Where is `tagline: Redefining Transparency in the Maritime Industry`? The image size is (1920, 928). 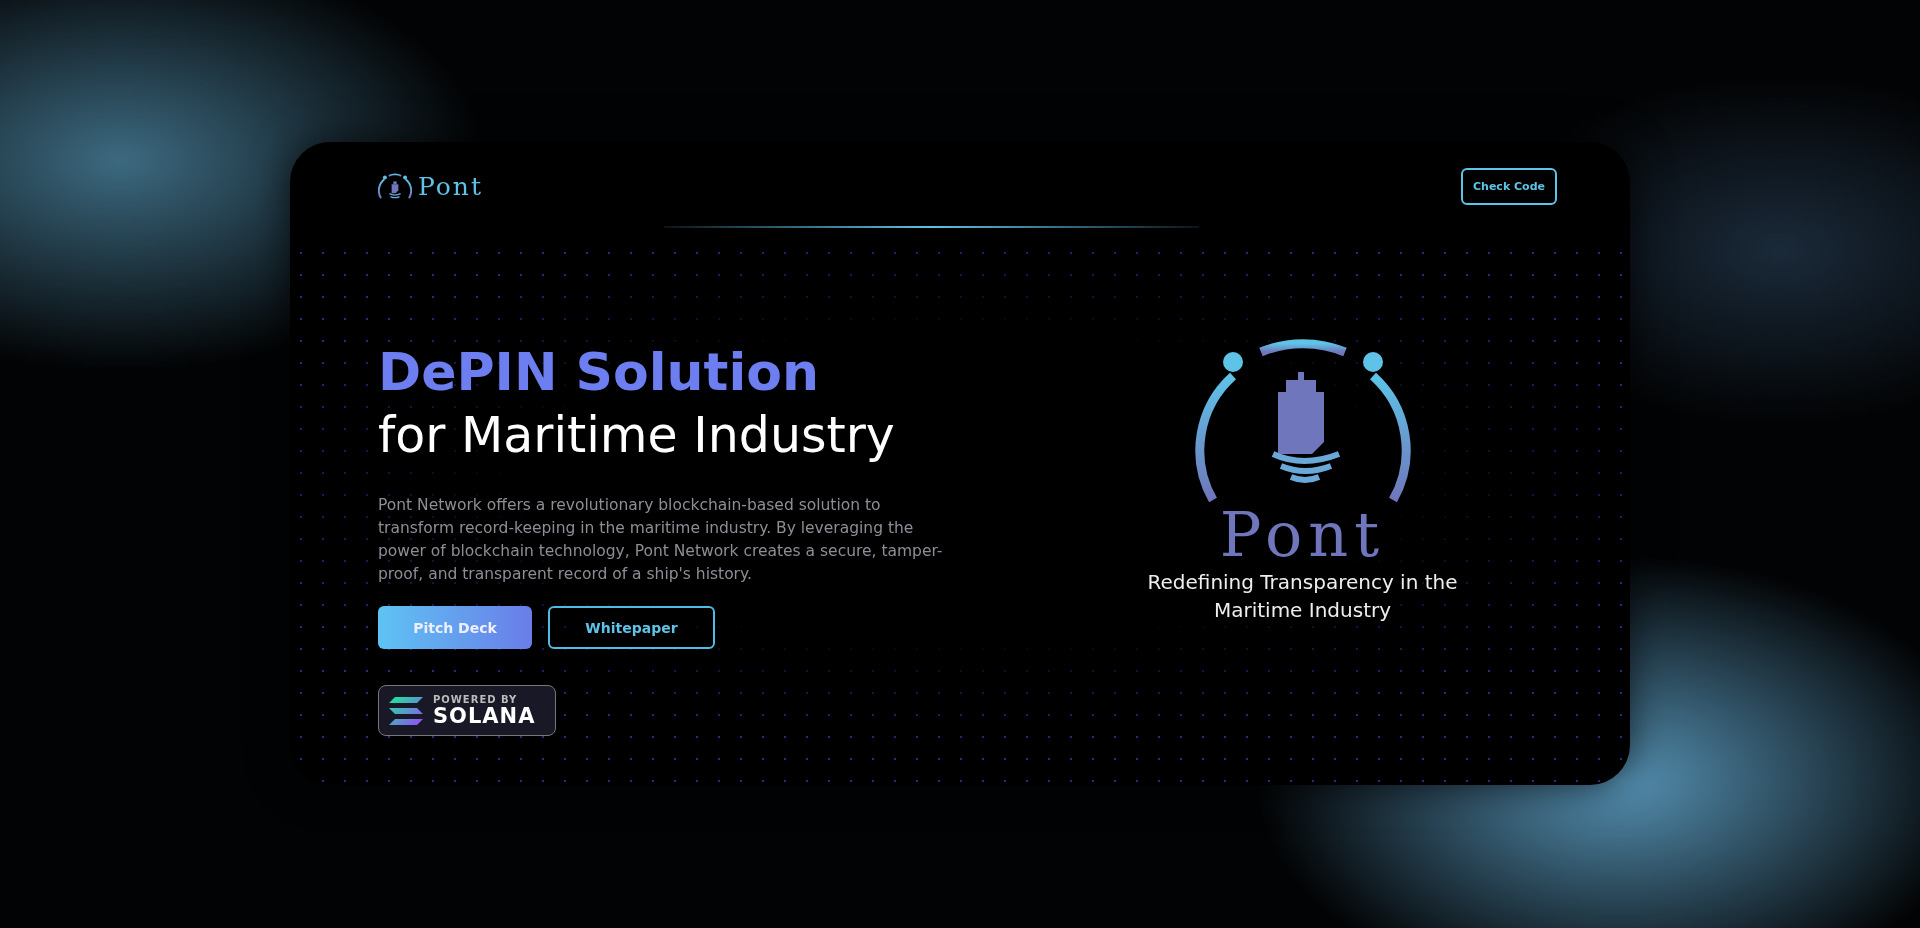
tagline: Redefining Transparency in the Maritime Industry is located at coordinates (1302, 596).